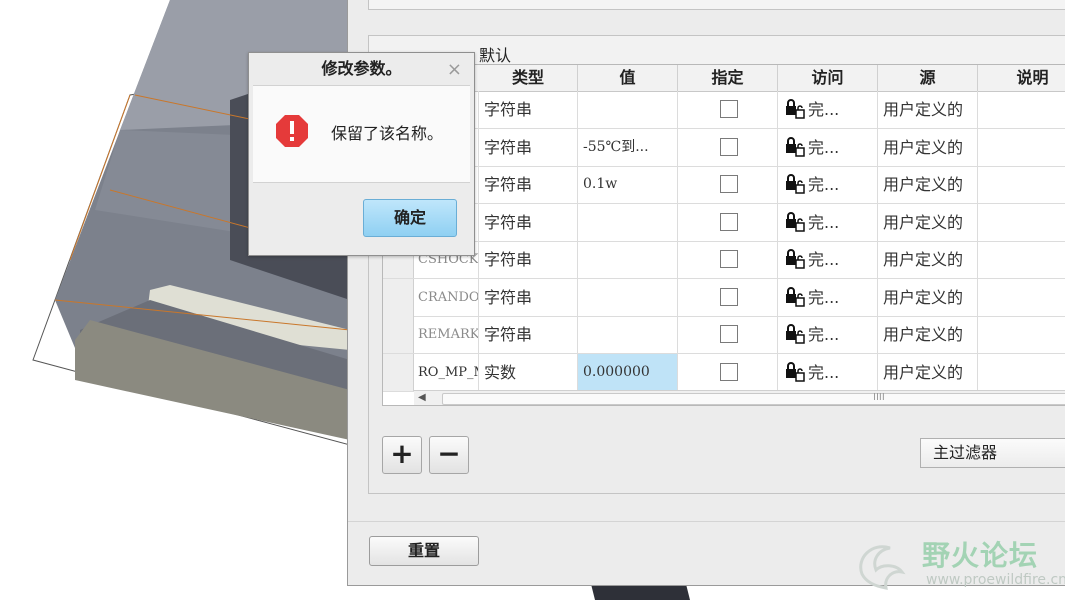  What do you see at coordinates (628, 184) in the screenshot?
I see `cell-value: 0.1w` at bounding box center [628, 184].